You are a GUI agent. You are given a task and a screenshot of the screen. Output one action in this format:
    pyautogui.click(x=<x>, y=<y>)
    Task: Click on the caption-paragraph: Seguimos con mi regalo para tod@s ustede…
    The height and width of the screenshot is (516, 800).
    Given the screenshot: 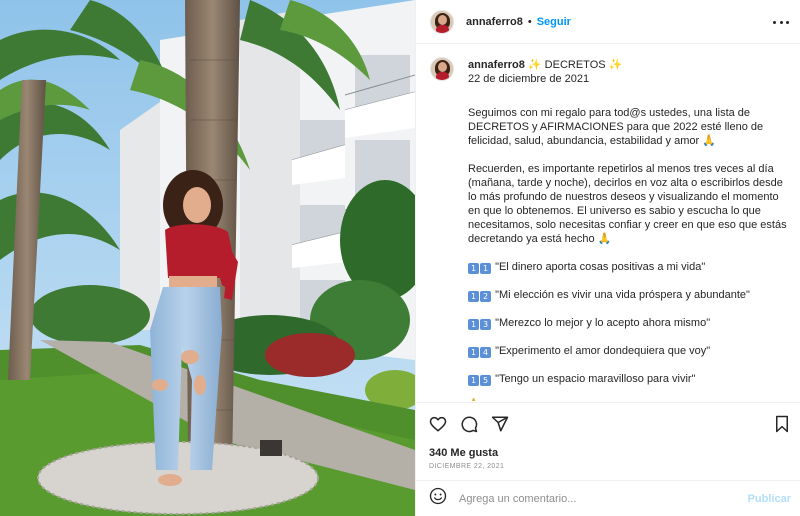 What is the action you would take?
    pyautogui.click(x=616, y=127)
    